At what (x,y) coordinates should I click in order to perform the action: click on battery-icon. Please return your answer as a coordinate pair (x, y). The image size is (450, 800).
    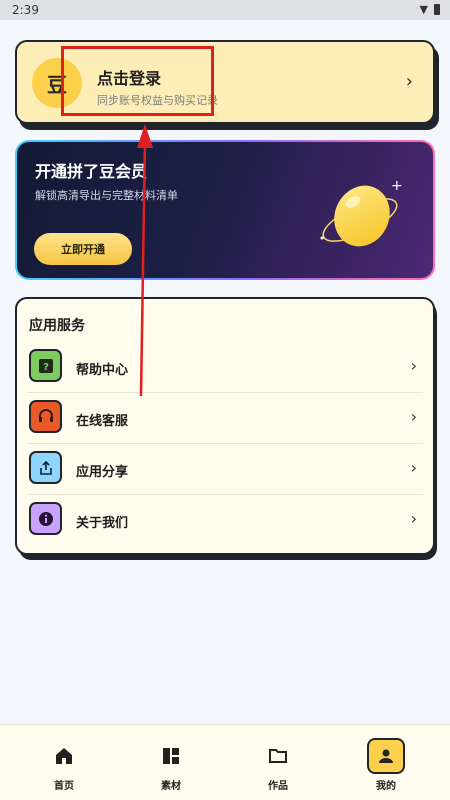
    Looking at the image, I should click on (437, 9).